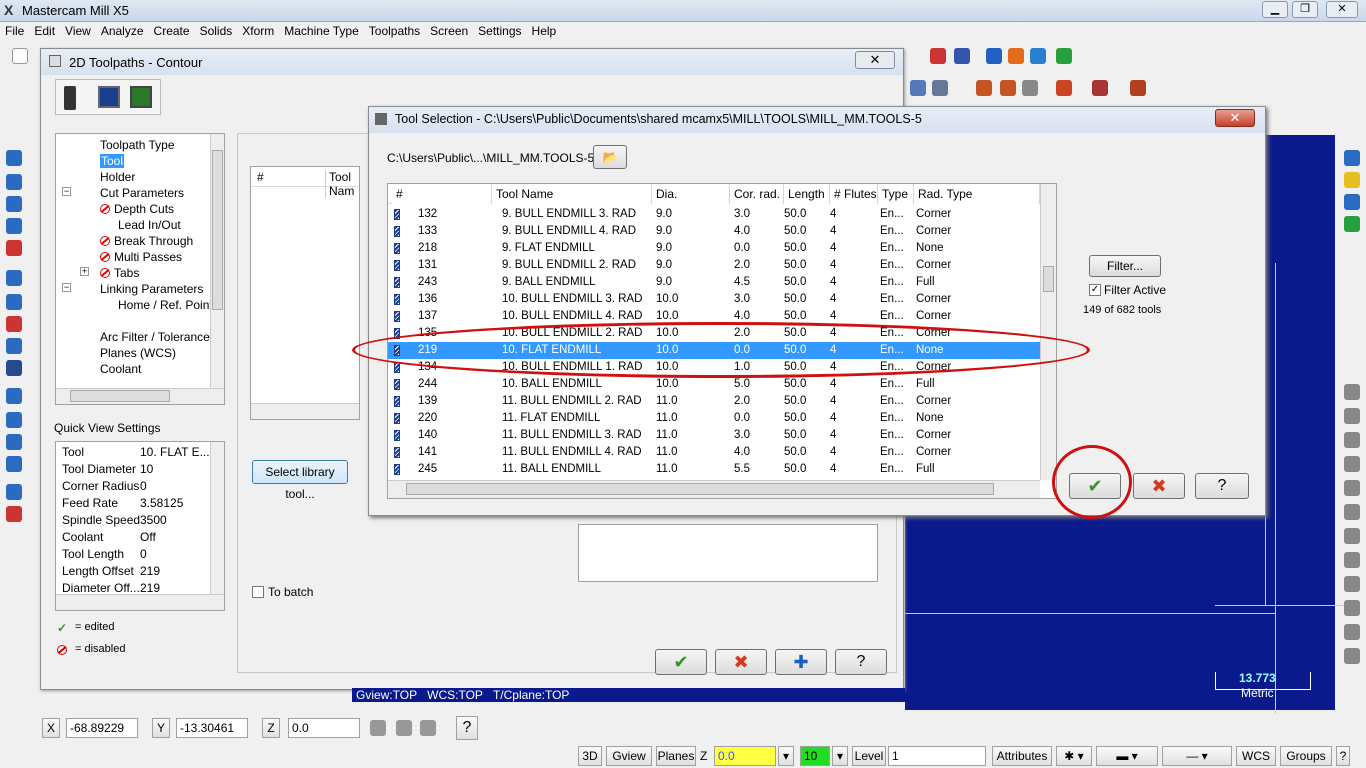  I want to click on filter-active-checkbox: ✓, so click(1095, 290).